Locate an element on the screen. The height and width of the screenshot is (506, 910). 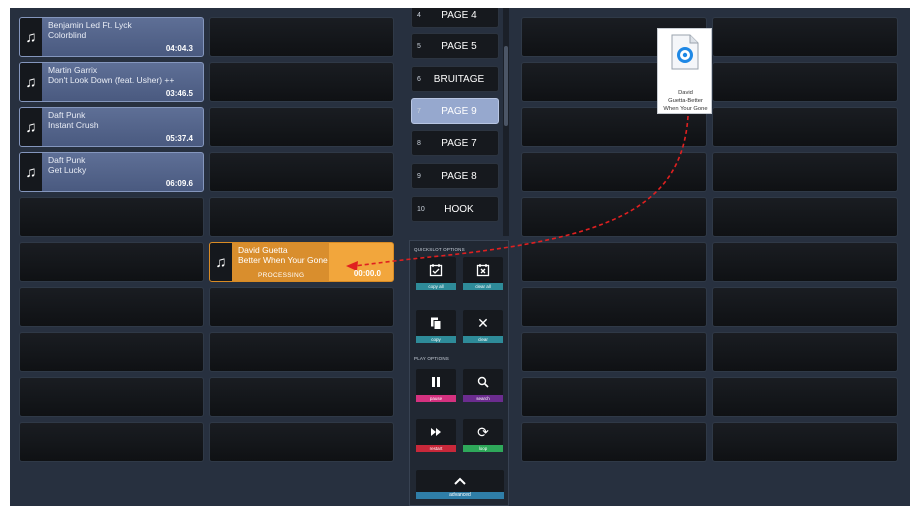
search-button: search is located at coordinates (483, 386).